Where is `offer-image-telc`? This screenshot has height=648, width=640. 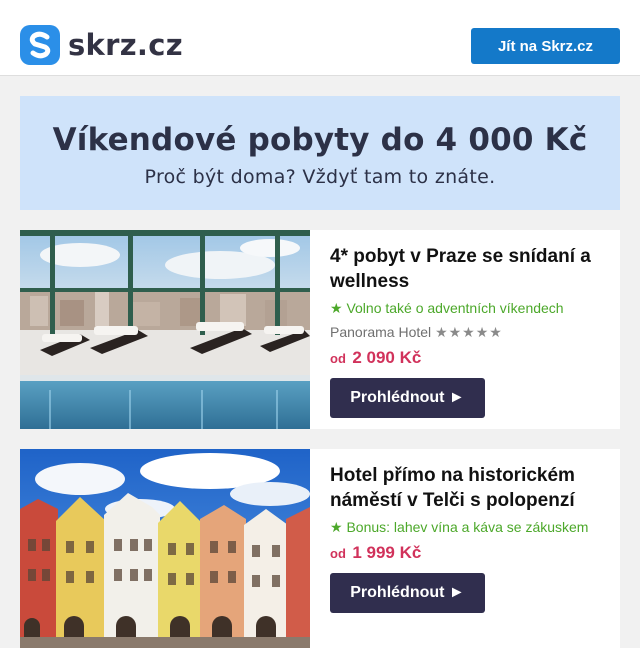
offer-image-telc is located at coordinates (165, 548).